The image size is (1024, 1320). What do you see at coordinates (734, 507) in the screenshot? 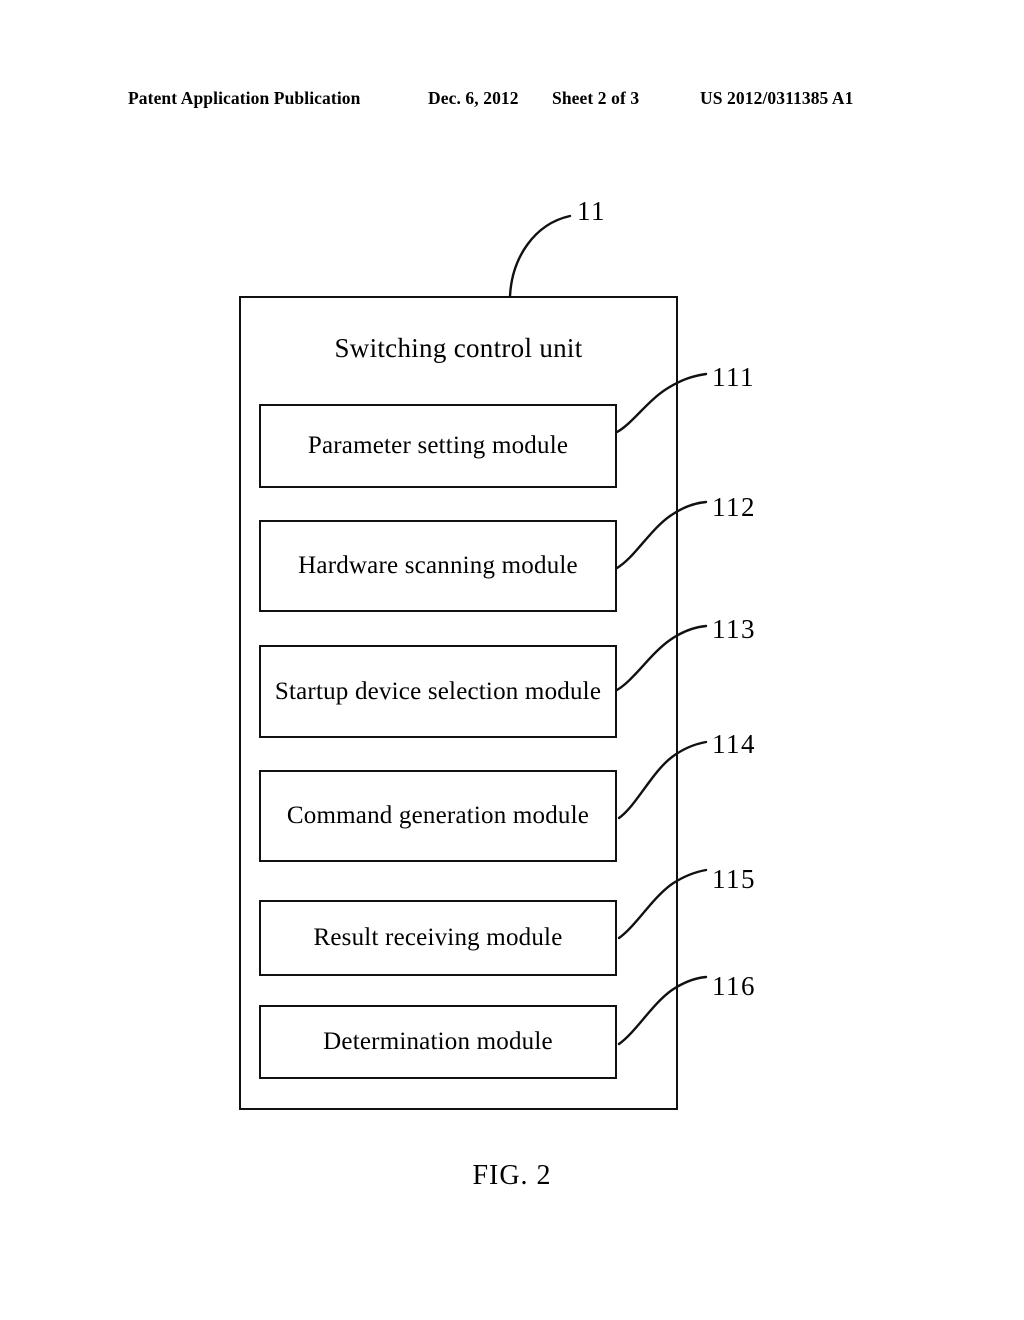
I see `reference-numeral-112: 112` at bounding box center [734, 507].